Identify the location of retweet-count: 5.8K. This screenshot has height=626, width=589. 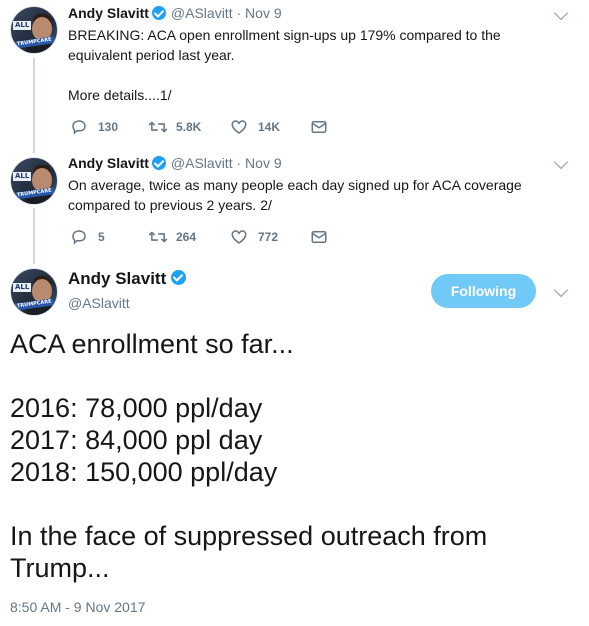
(189, 127).